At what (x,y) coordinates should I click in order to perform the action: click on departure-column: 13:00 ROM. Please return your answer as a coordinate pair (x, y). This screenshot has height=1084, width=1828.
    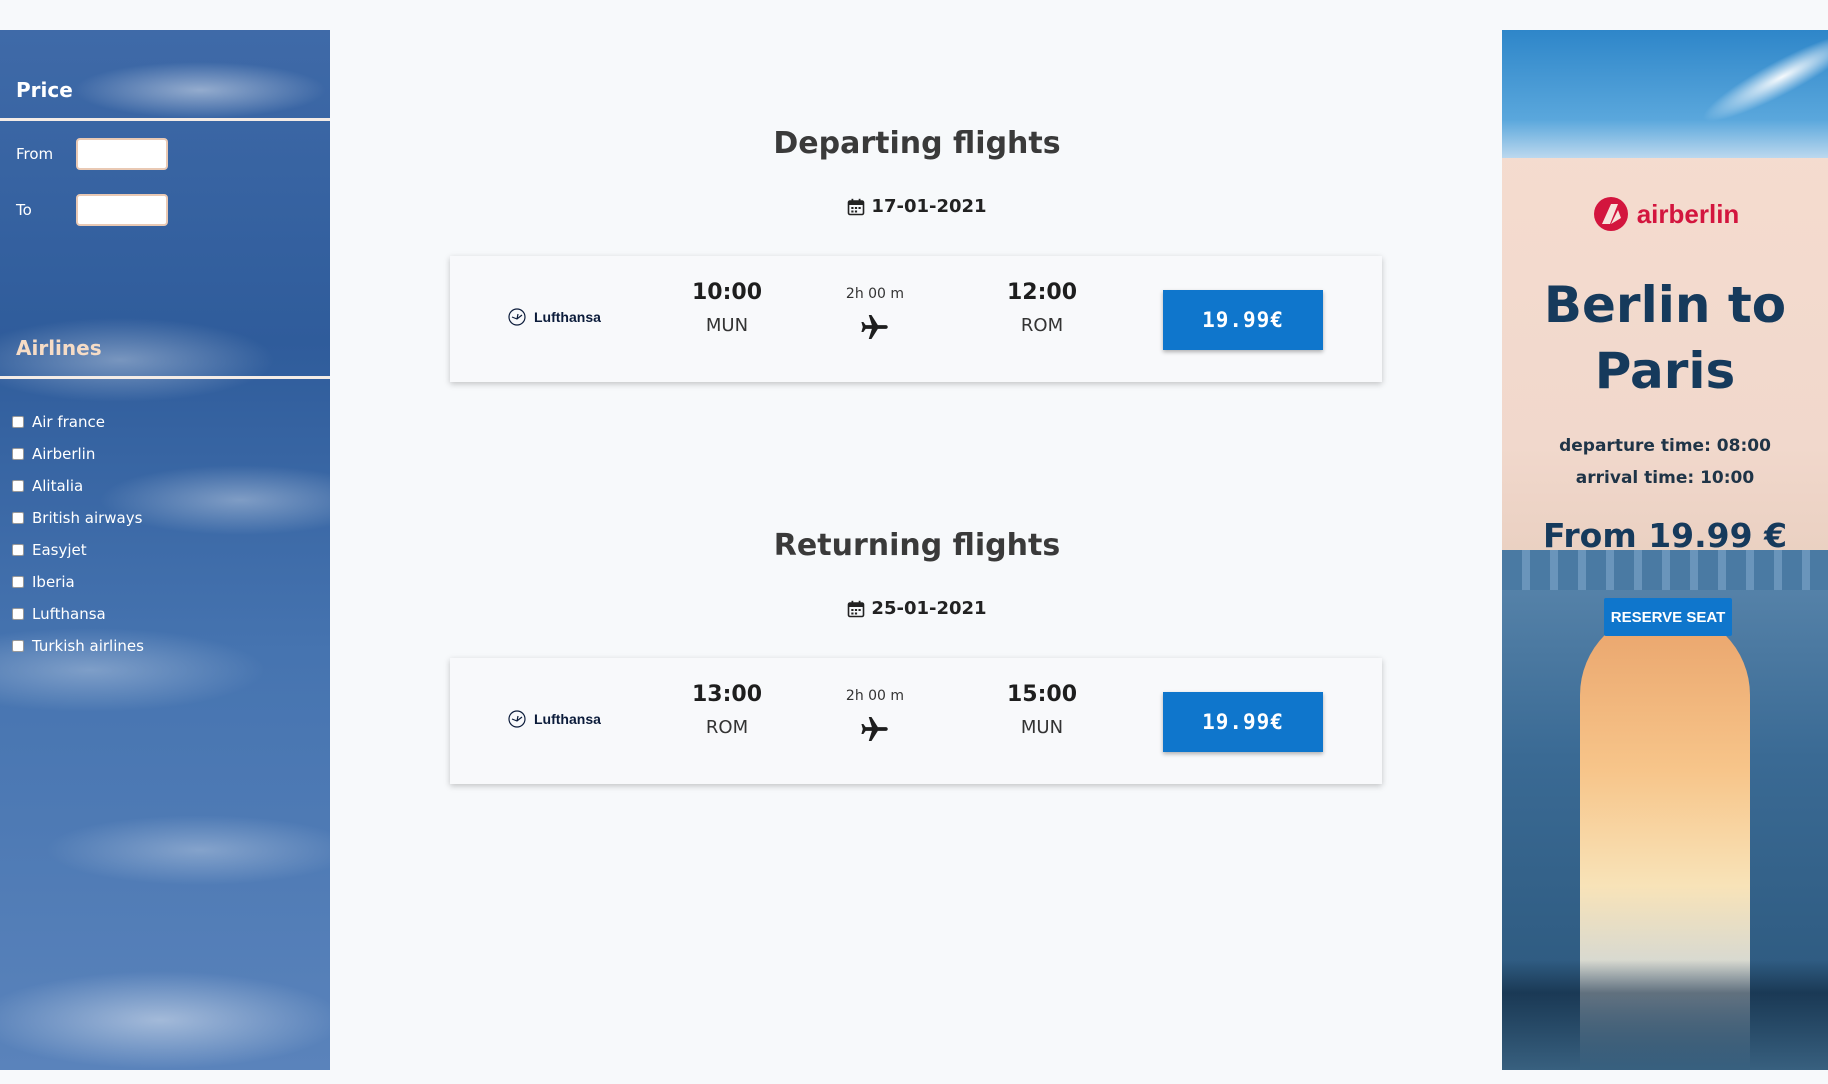
    Looking at the image, I should click on (727, 710).